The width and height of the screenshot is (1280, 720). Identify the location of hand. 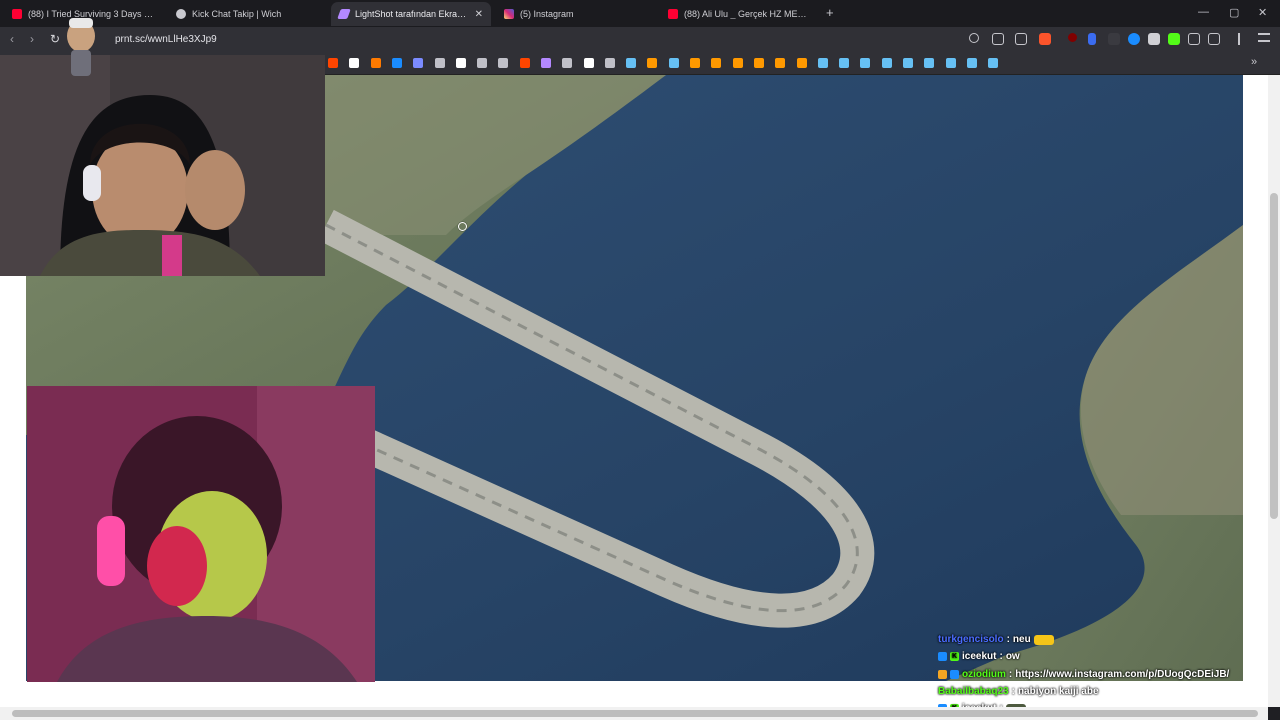
(215, 190).